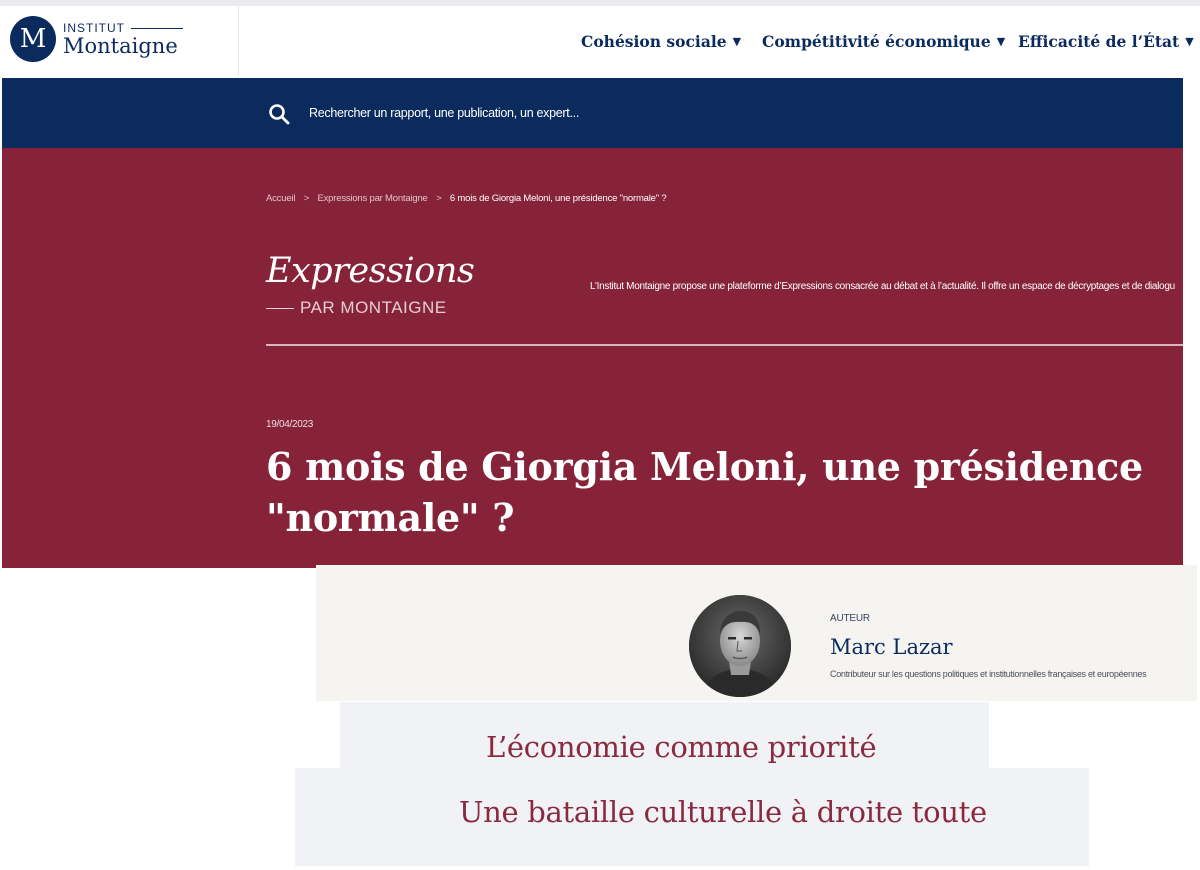 The width and height of the screenshot is (1200, 870). Describe the element at coordinates (279, 114) in the screenshot. I see `search-icon` at that location.